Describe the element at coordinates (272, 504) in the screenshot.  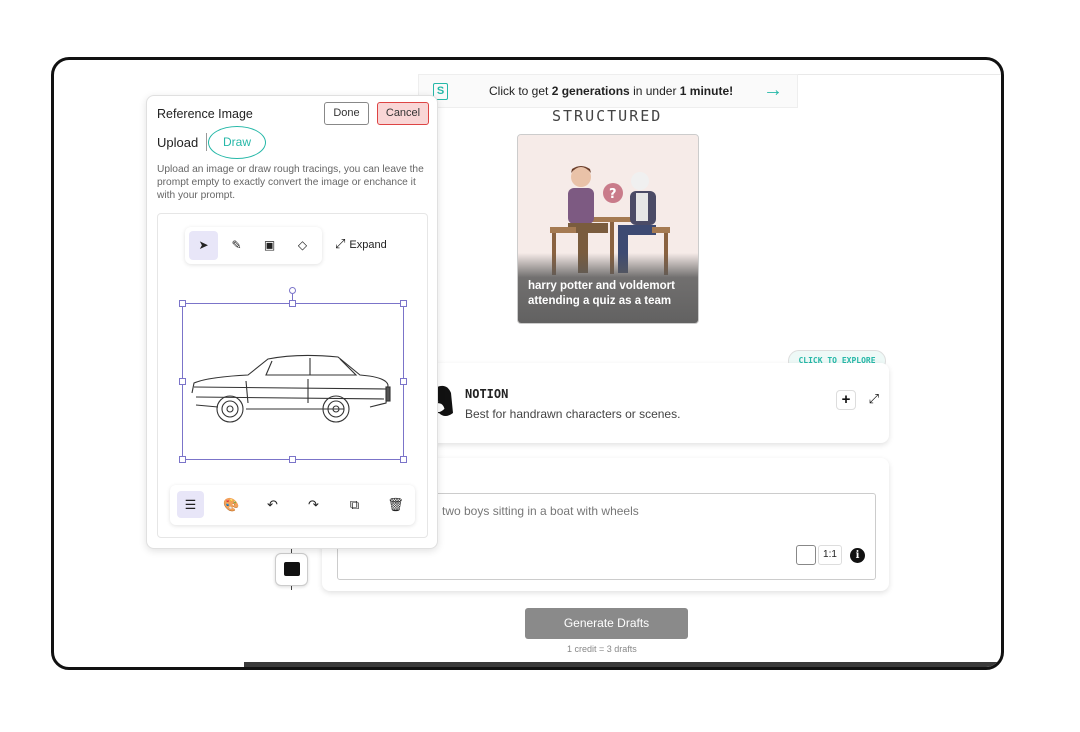
I see `undo-icon: ↶` at that location.